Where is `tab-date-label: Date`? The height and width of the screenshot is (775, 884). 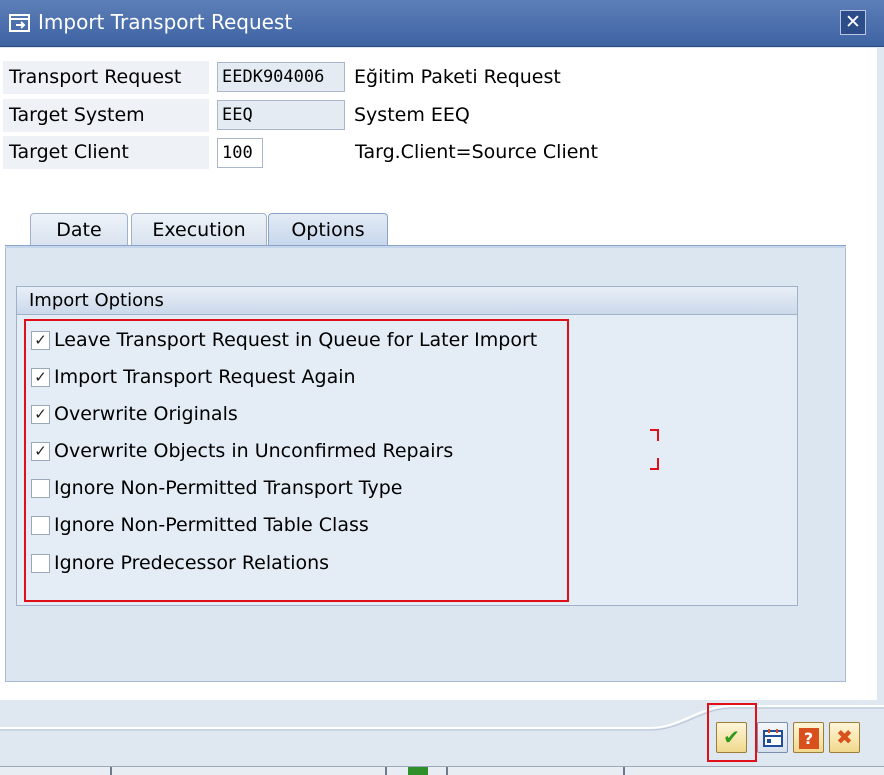
tab-date-label: Date is located at coordinates (79, 230).